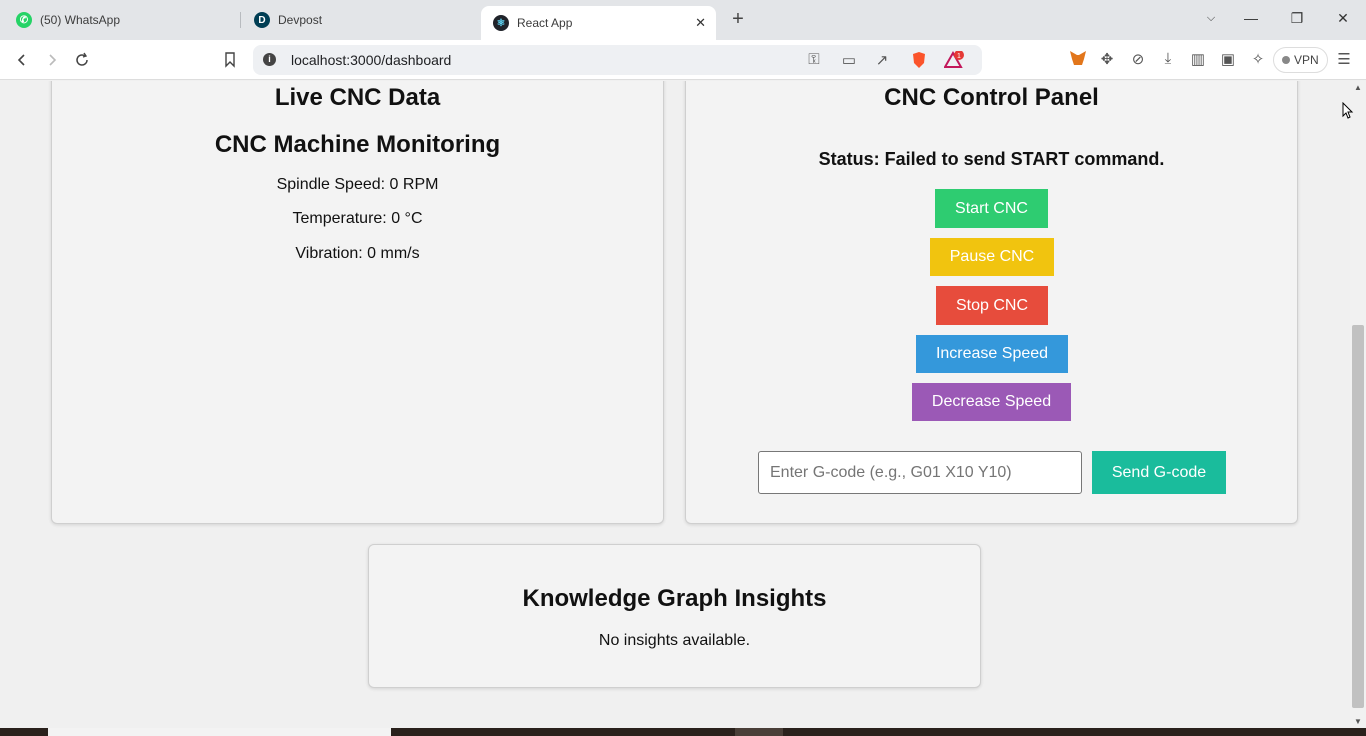 The width and height of the screenshot is (1366, 736). I want to click on new-tab-button: +, so click(738, 19).